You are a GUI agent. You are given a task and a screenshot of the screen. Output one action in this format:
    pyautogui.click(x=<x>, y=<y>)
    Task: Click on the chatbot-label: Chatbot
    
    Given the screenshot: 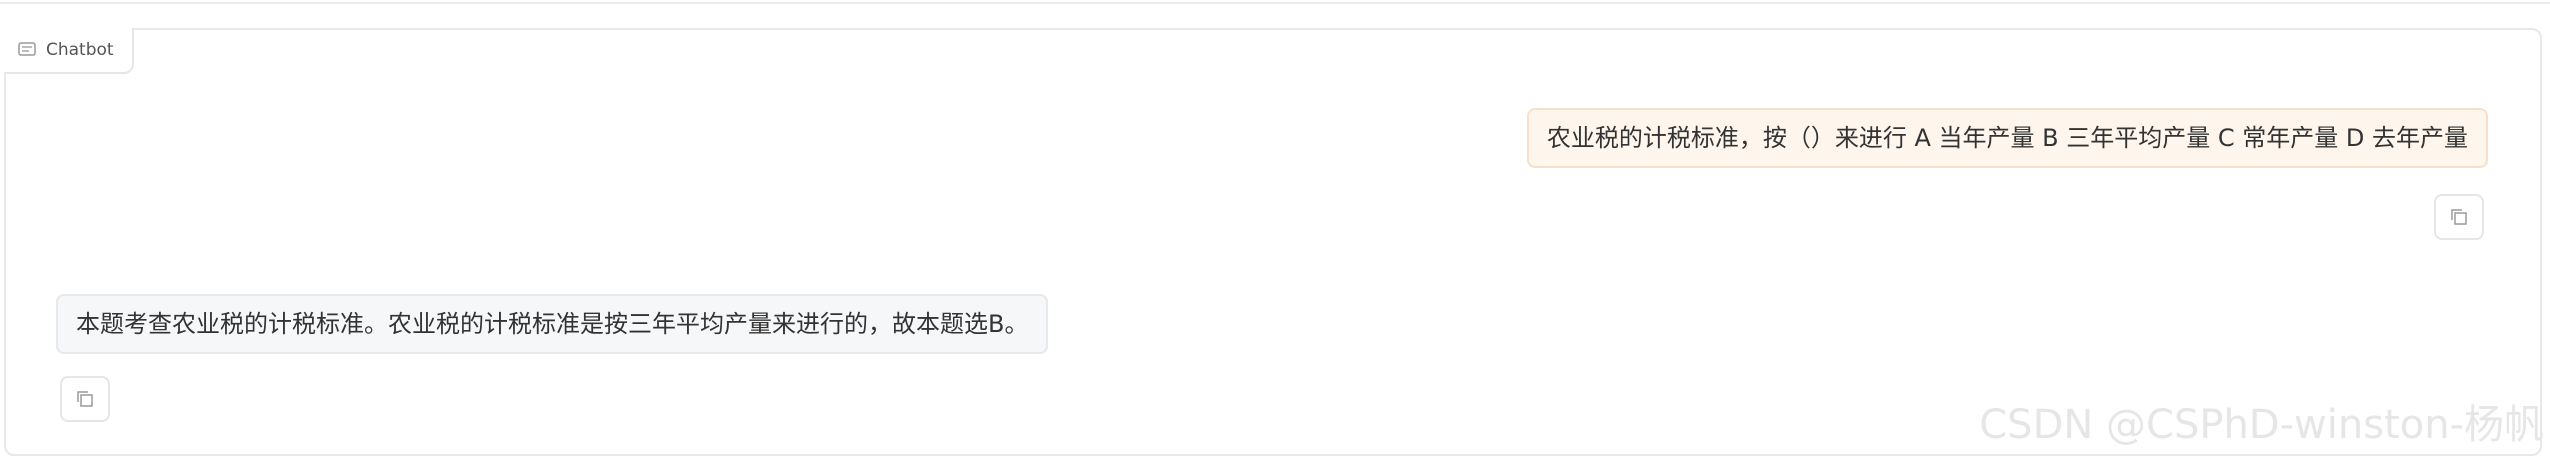 What is the action you would take?
    pyautogui.click(x=69, y=51)
    